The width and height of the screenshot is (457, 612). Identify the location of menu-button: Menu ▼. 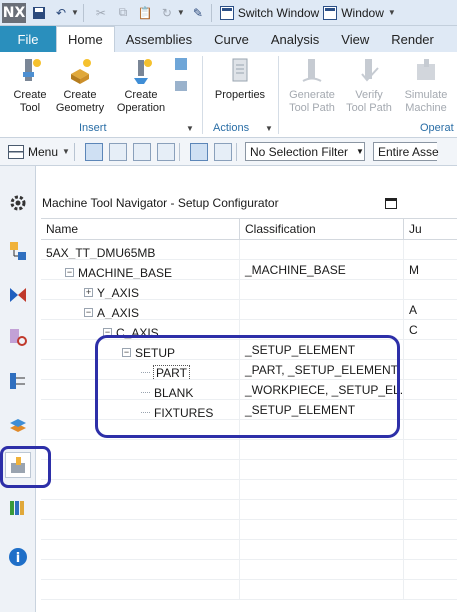
(39, 151).